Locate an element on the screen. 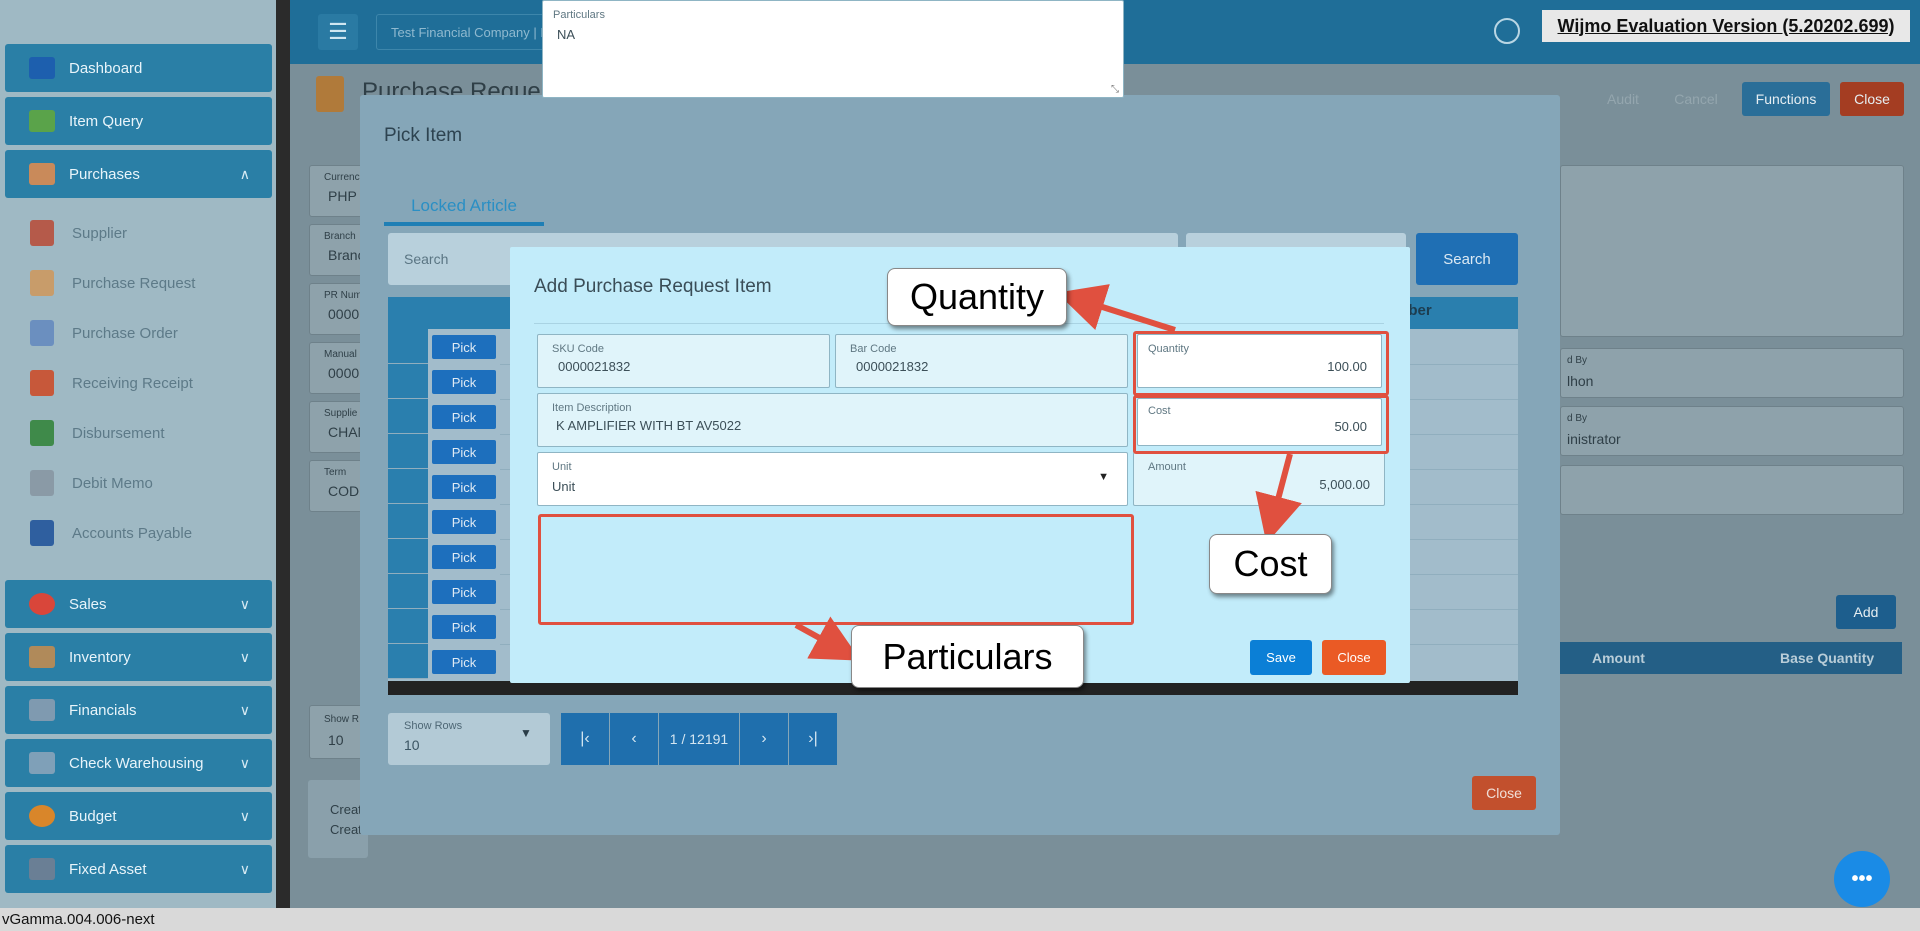 The height and width of the screenshot is (931, 1920). page-close-button: Close is located at coordinates (1872, 99).